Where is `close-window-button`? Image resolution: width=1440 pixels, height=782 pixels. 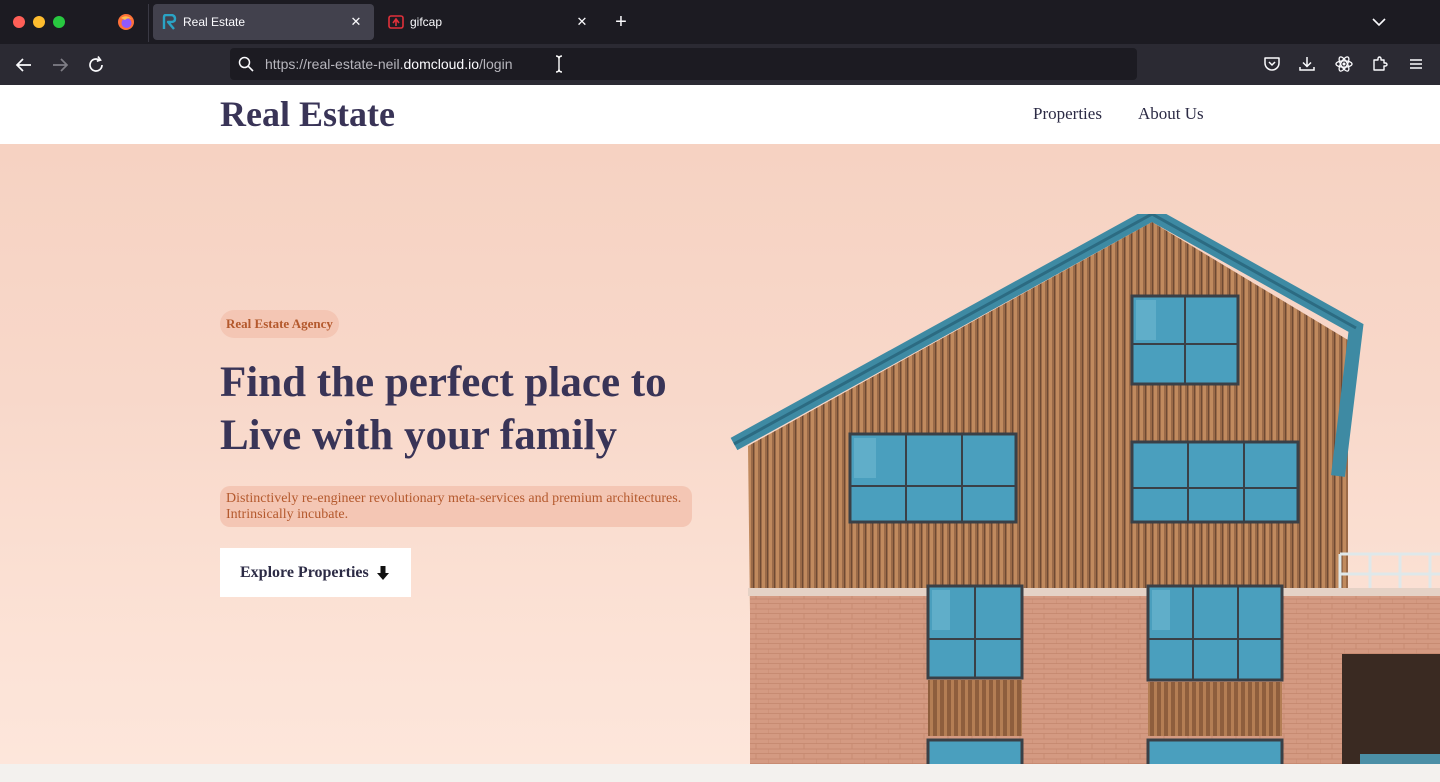 close-window-button is located at coordinates (19, 22).